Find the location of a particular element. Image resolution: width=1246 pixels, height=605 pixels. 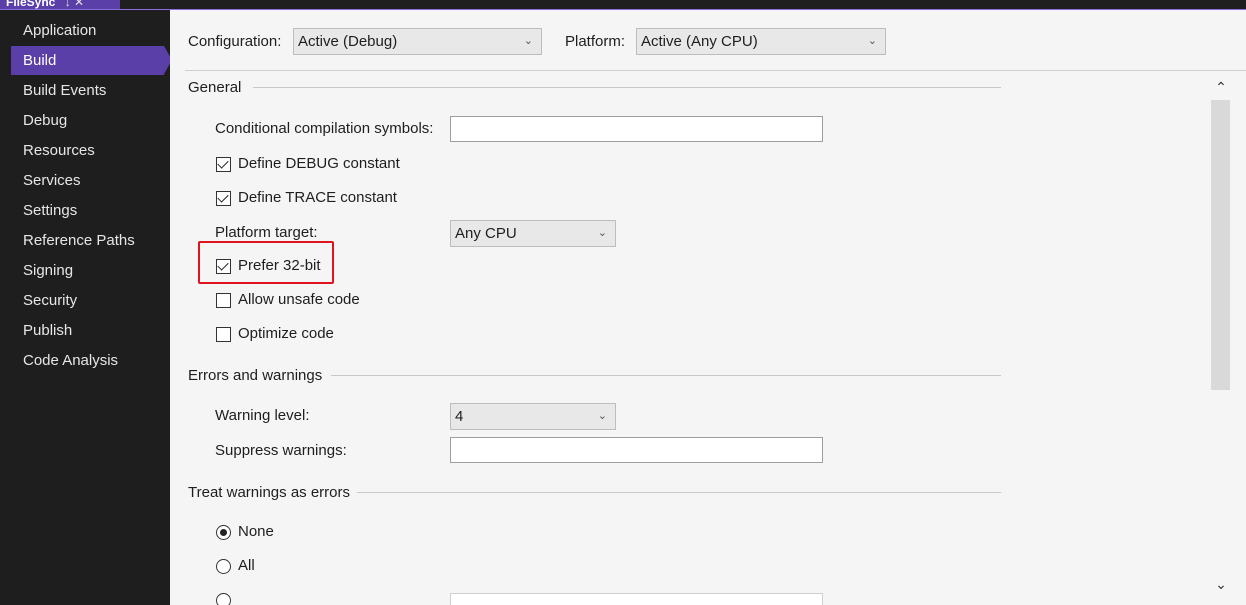

sidebar-item-reference-paths: Reference Paths is located at coordinates (87, 240).